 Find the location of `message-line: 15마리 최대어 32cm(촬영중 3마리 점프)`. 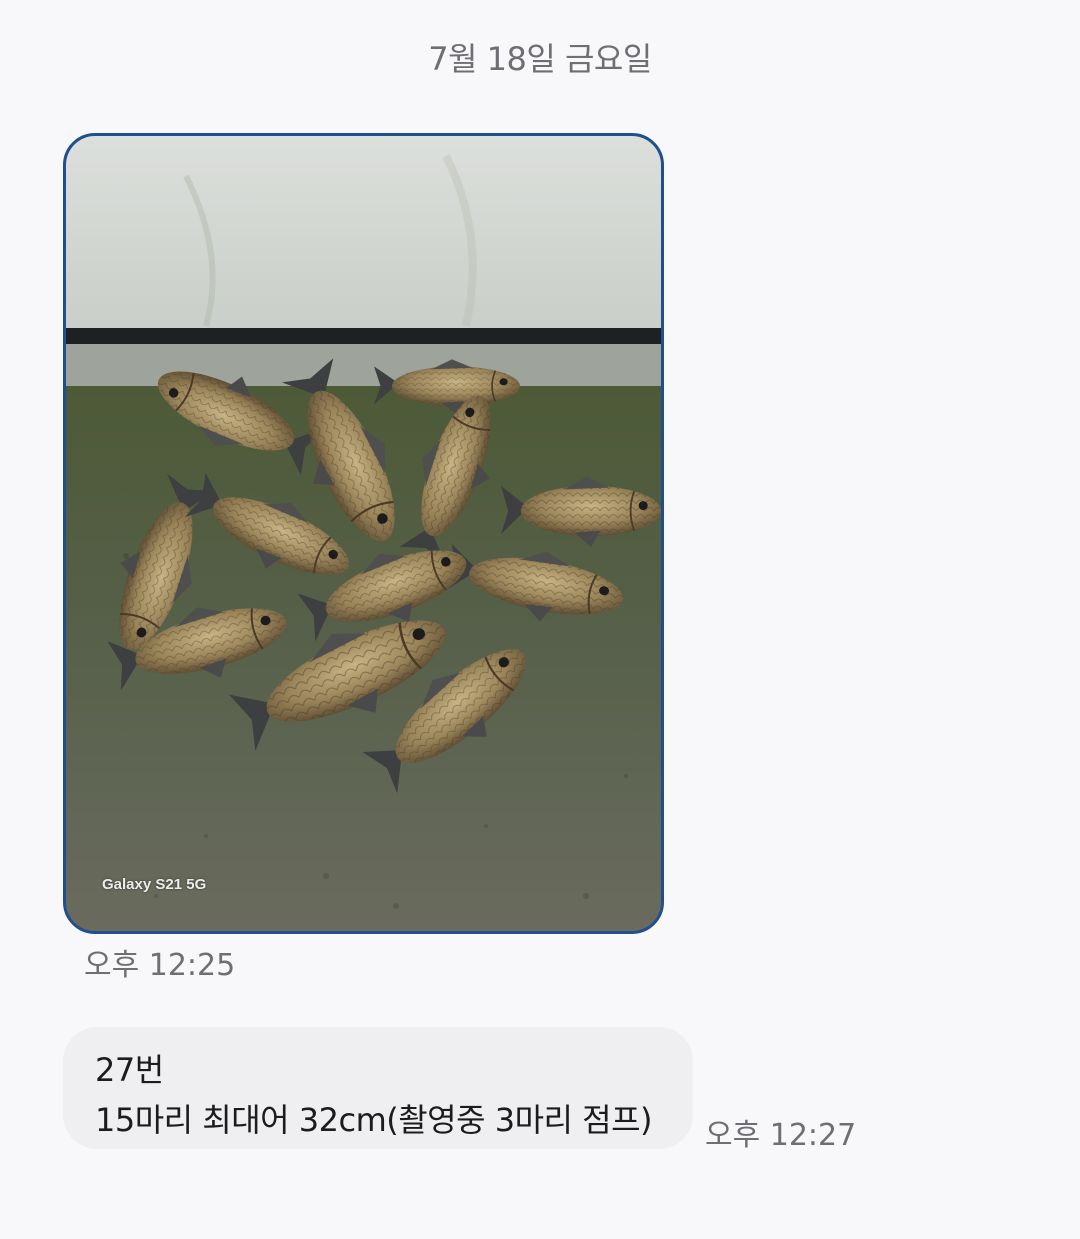

message-line: 15마리 최대어 32cm(촬영중 3마리 점프) is located at coordinates (374, 1120).